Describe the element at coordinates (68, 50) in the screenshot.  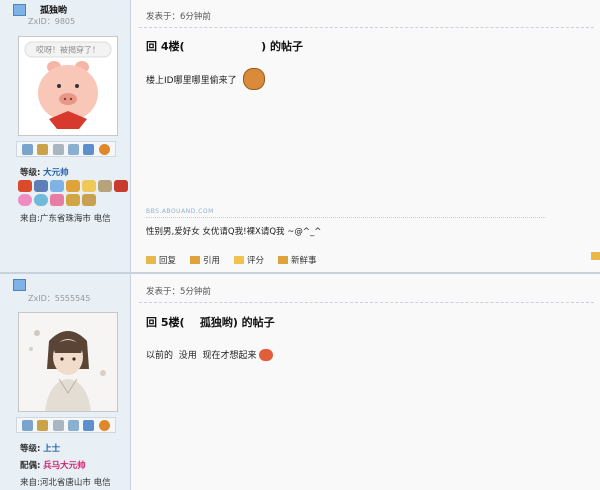
I see `avatar-caption: 哎呀！被揭穿了！` at that location.